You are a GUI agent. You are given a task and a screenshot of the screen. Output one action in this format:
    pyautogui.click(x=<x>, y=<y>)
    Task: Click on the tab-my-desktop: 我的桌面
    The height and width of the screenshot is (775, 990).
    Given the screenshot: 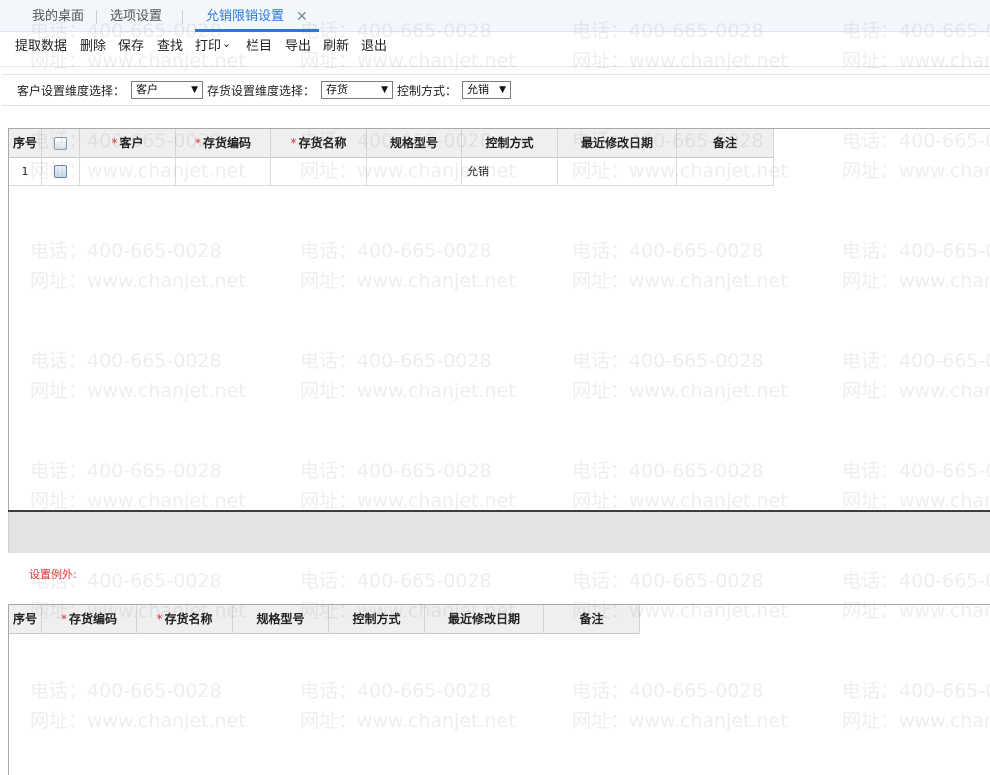 What is the action you would take?
    pyautogui.click(x=58, y=16)
    